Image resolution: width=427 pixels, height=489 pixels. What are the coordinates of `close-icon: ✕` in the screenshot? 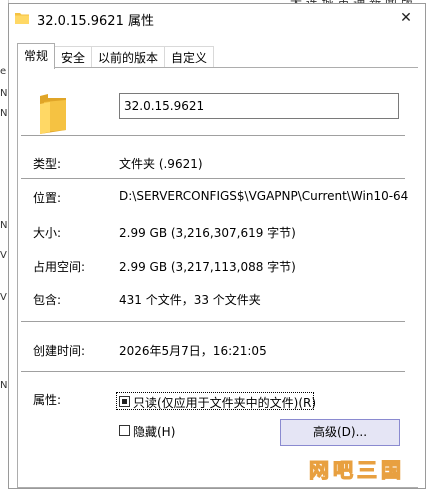 It's located at (406, 18).